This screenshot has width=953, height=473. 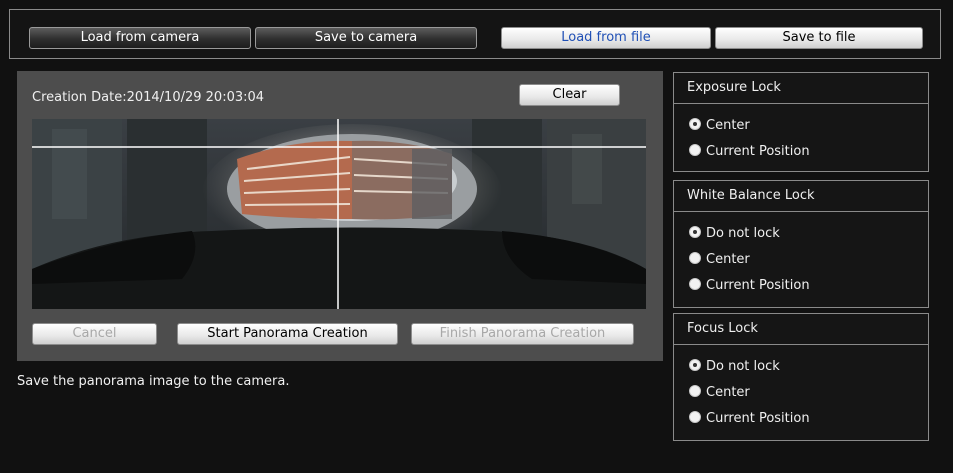 I want to click on status-message: Save the panorama image to the camera., so click(x=153, y=381).